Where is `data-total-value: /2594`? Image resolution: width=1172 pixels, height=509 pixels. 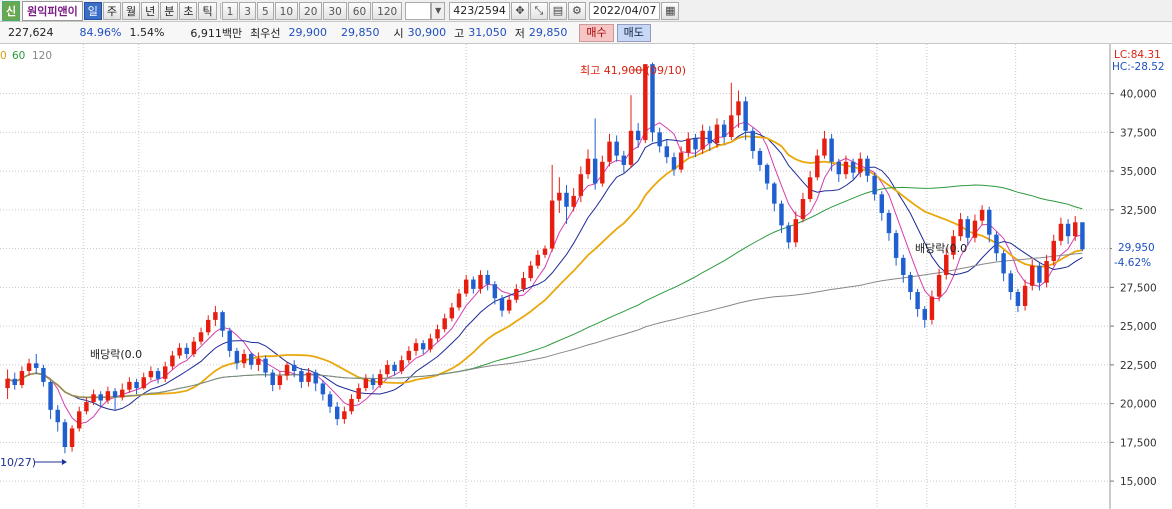 data-total-value: /2594 is located at coordinates (490, 10).